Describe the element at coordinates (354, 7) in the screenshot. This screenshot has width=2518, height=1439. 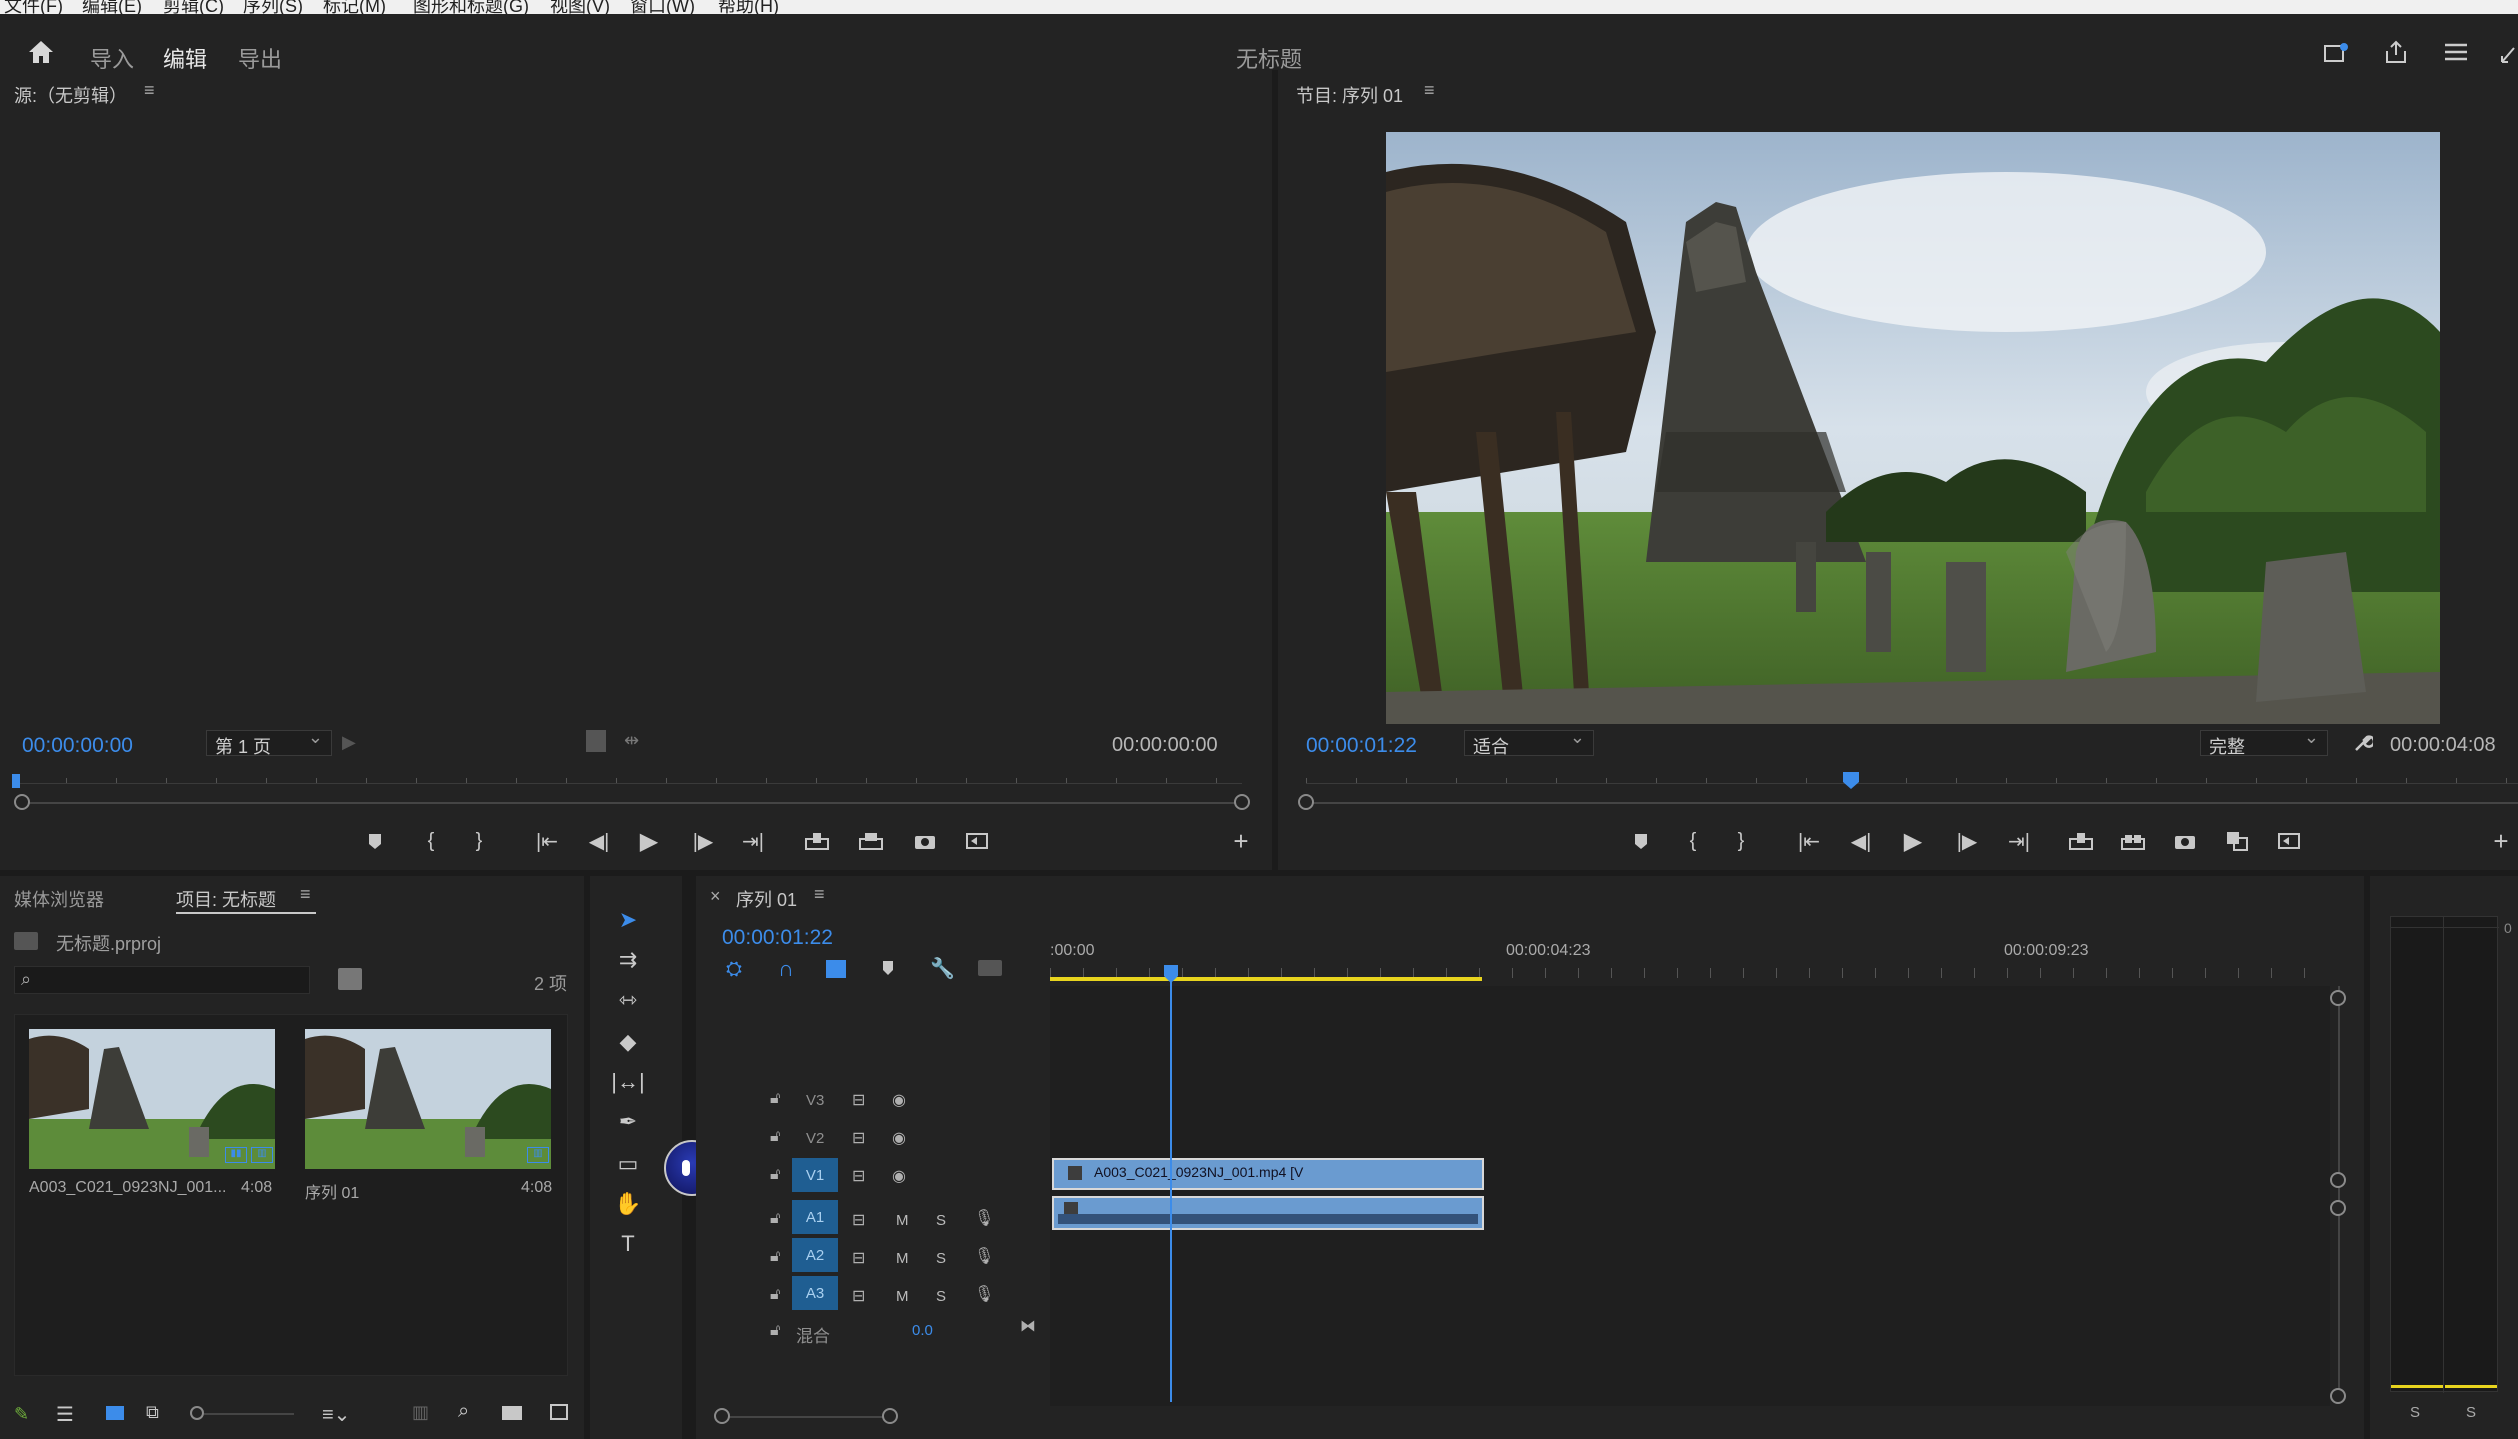
I see `menu-markers: 标记(M)` at that location.